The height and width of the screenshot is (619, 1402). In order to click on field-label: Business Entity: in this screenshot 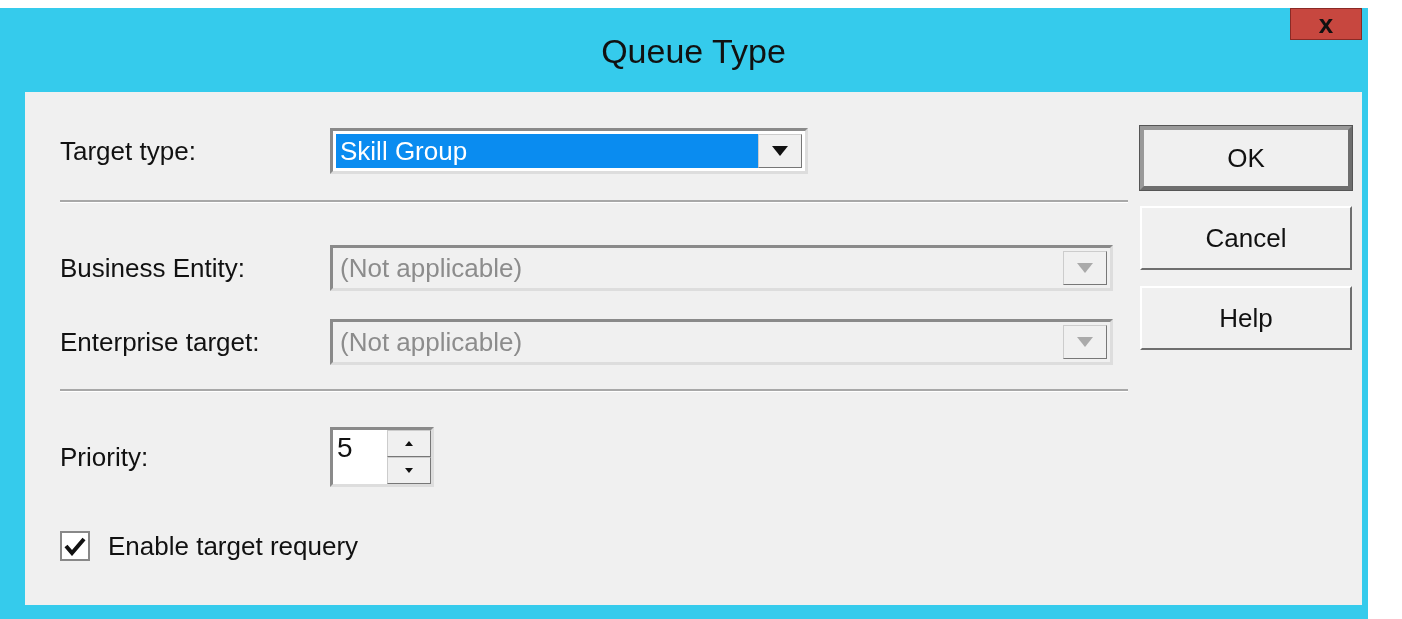, I will do `click(153, 268)`.